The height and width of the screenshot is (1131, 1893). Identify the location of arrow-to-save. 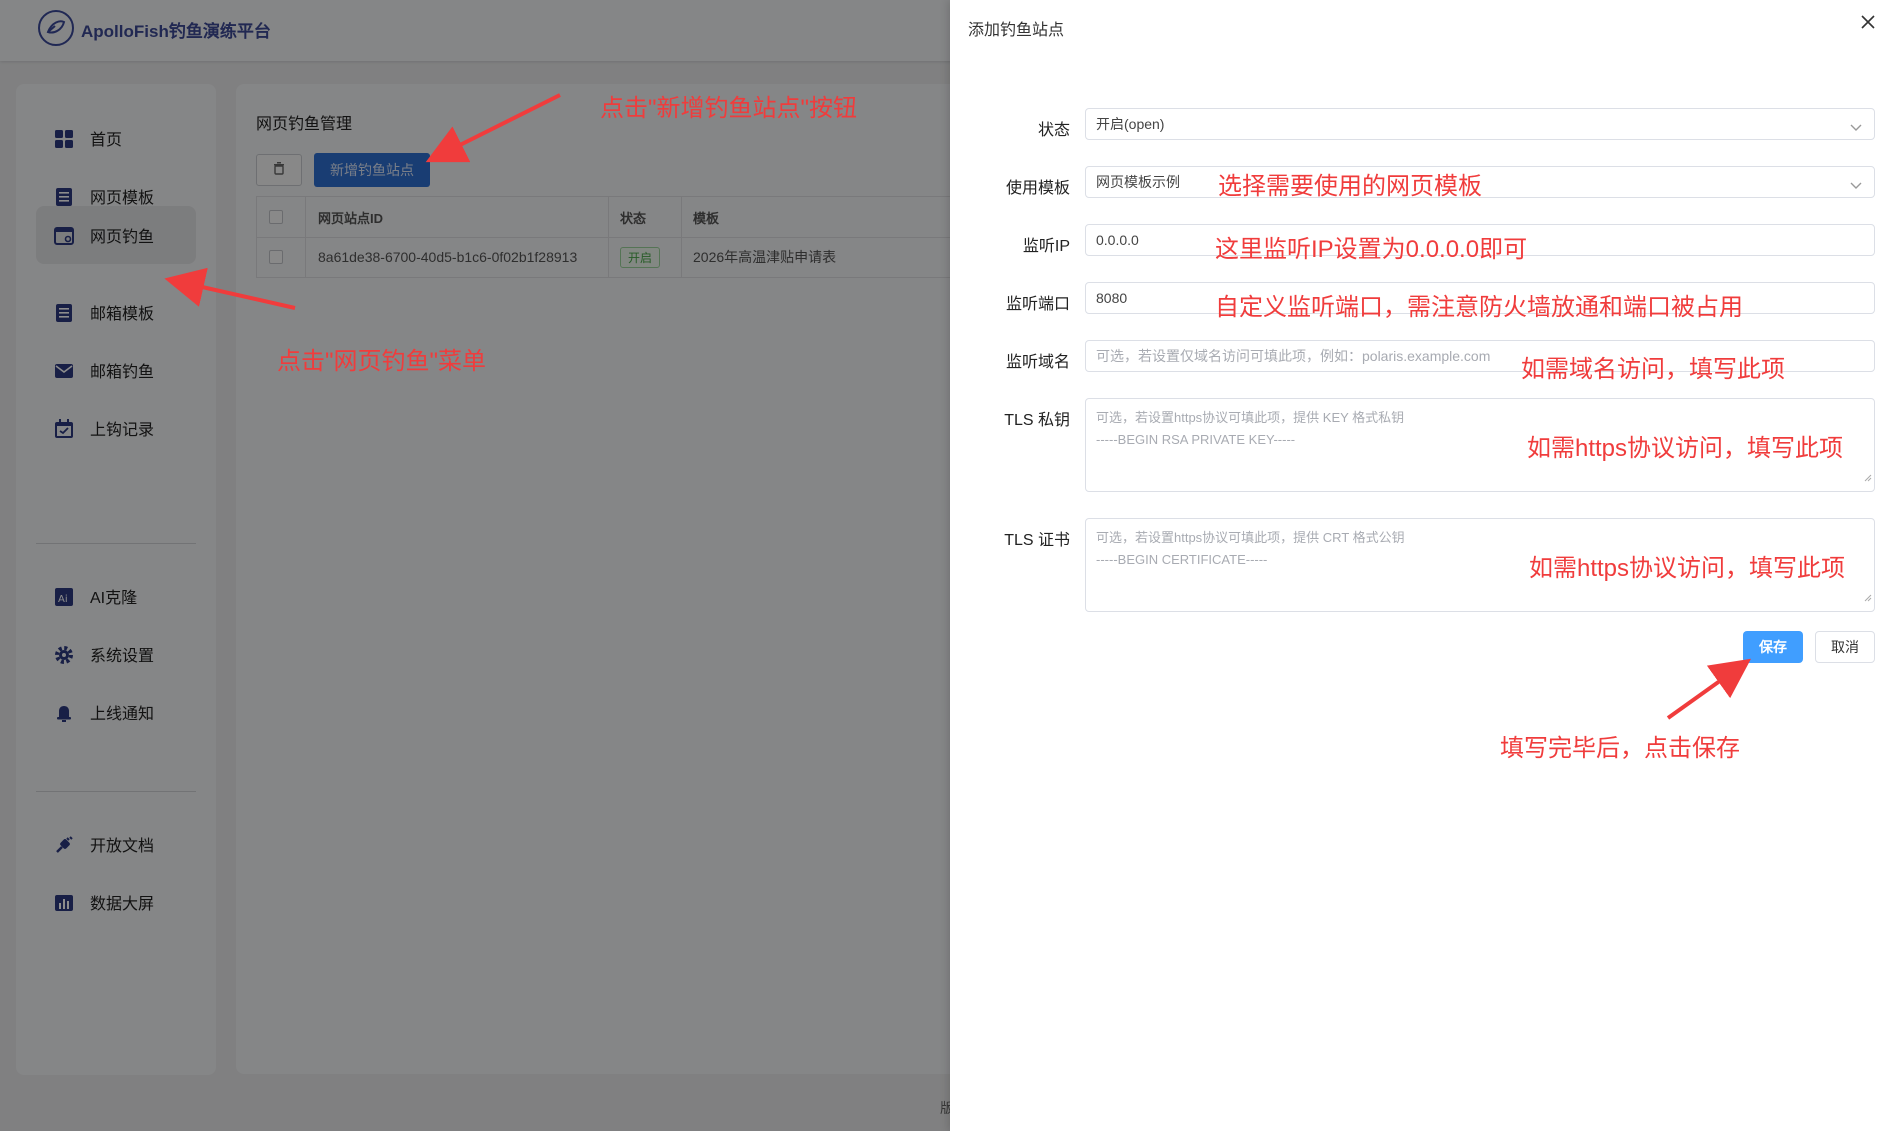
(1709, 689).